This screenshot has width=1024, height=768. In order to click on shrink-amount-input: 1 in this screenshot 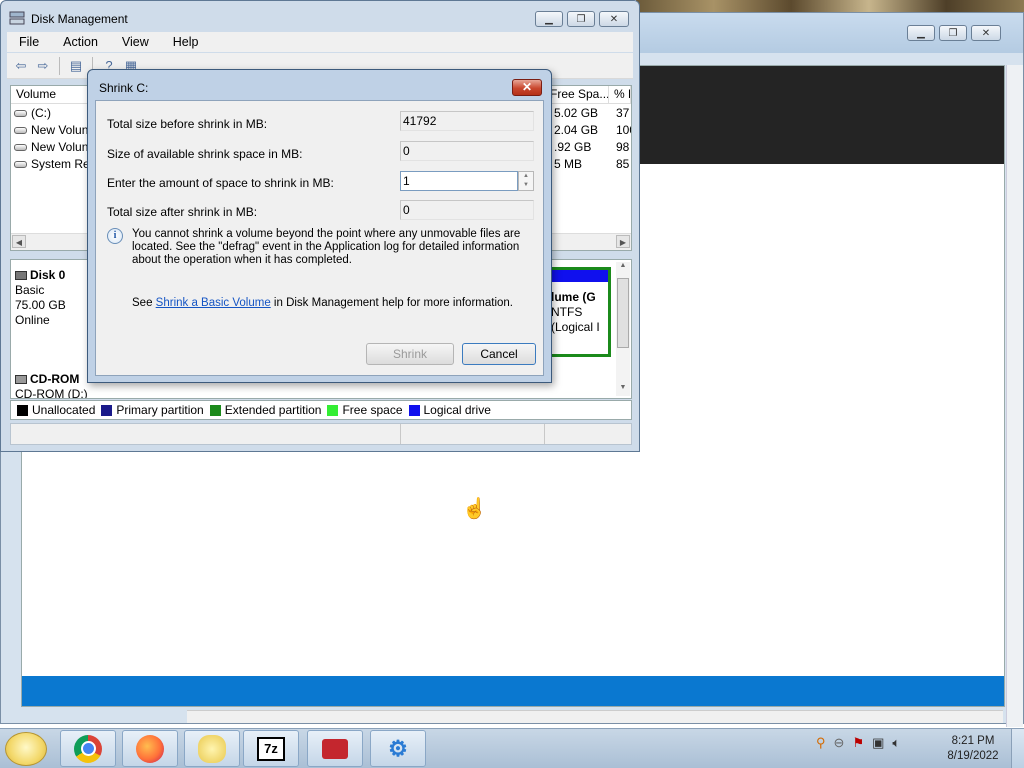, I will do `click(459, 181)`.